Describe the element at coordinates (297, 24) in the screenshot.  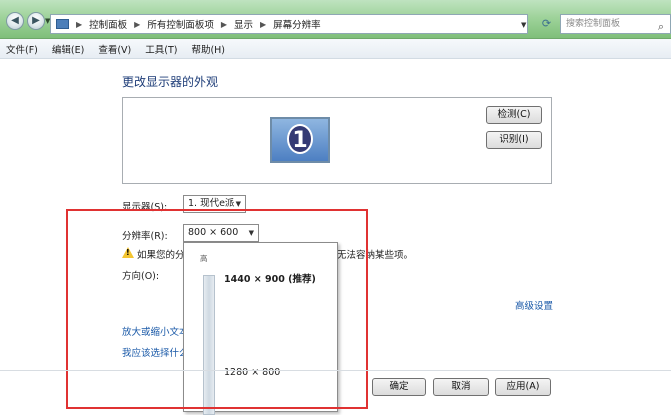
I see `breadcrumb-screen-resolution: 屏幕分辨率` at that location.